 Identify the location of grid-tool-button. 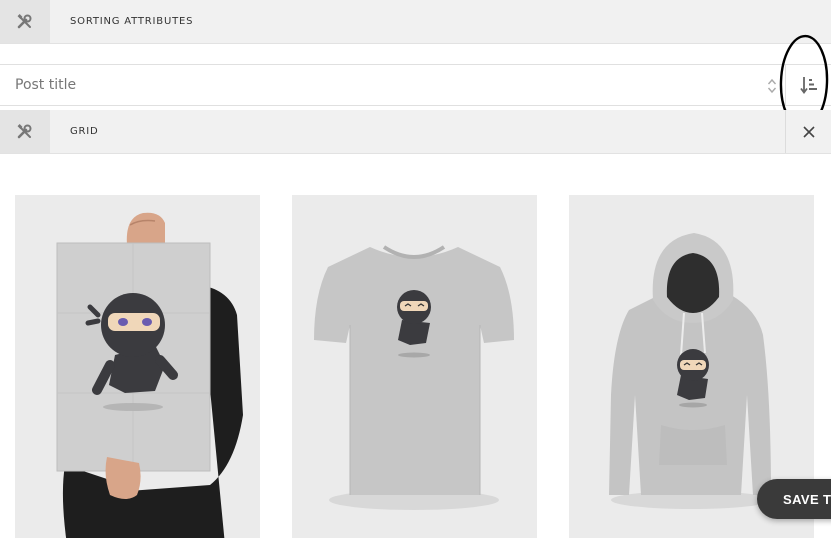
(25, 131).